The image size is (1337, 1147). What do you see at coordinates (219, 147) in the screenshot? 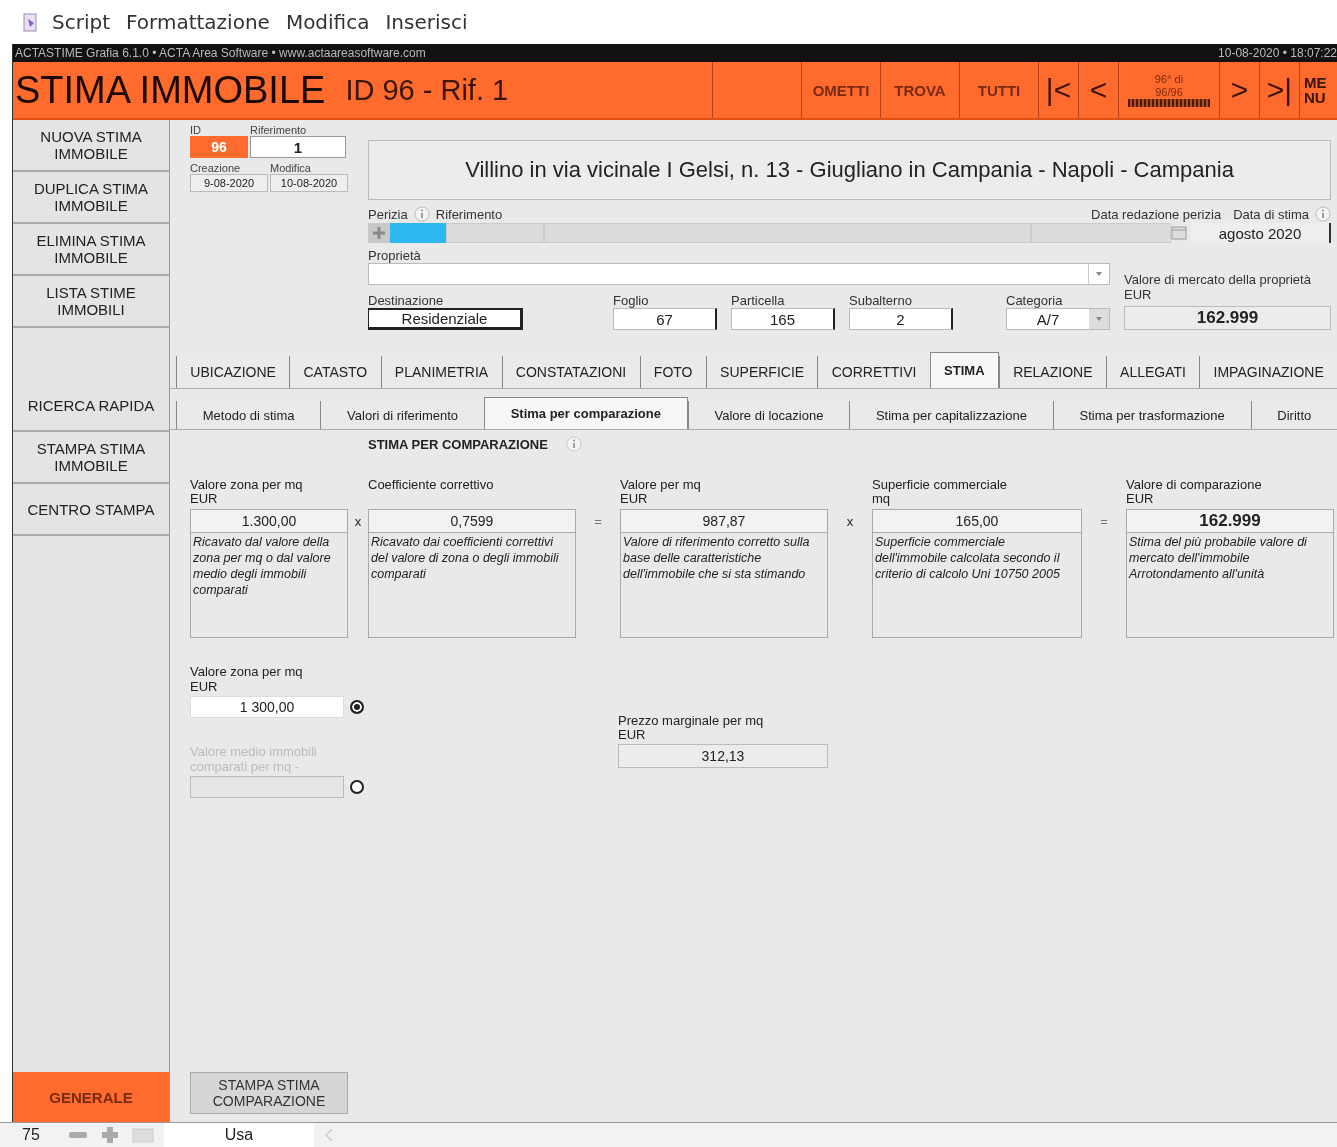
I see `id-field: 96` at bounding box center [219, 147].